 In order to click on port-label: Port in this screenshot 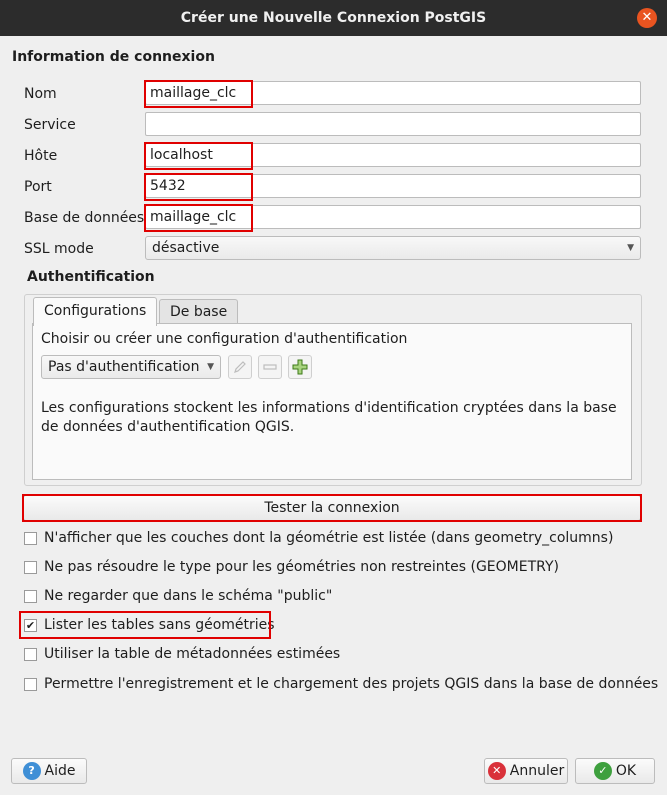, I will do `click(38, 187)`.